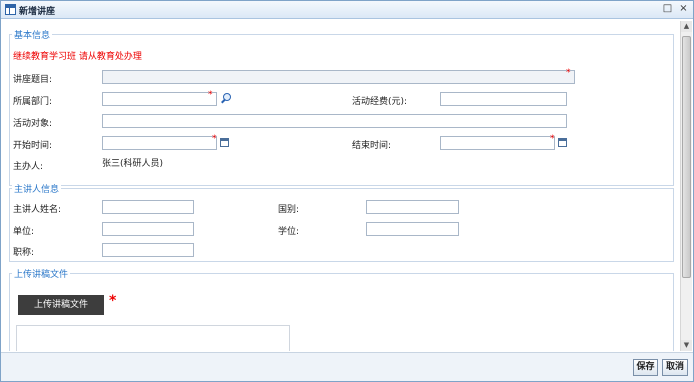 The image size is (694, 382). Describe the element at coordinates (667, 9) in the screenshot. I see `maximize-button: □` at that location.